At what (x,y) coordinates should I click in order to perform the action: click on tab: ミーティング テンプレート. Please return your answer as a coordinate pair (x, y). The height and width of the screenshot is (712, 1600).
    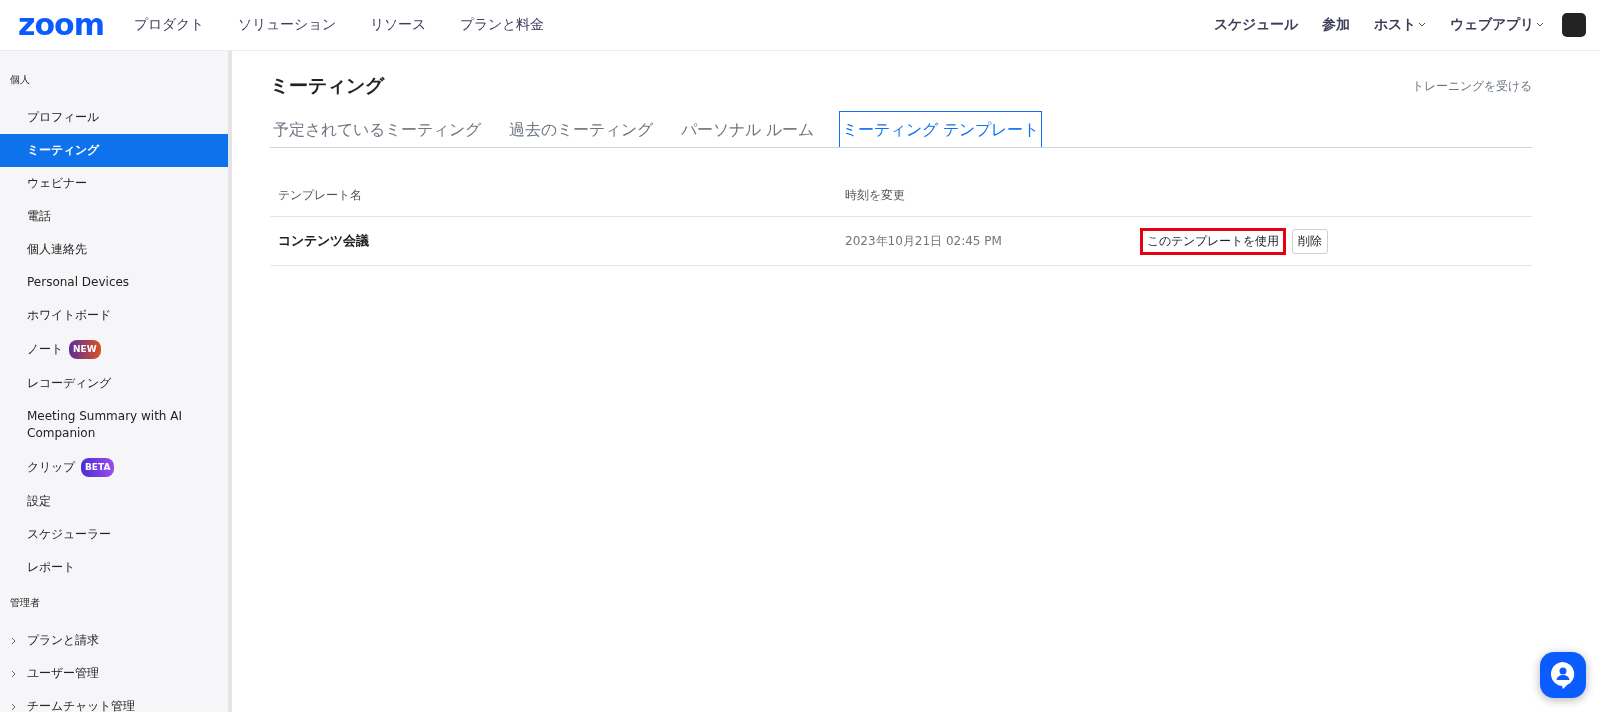
    Looking at the image, I should click on (940, 129).